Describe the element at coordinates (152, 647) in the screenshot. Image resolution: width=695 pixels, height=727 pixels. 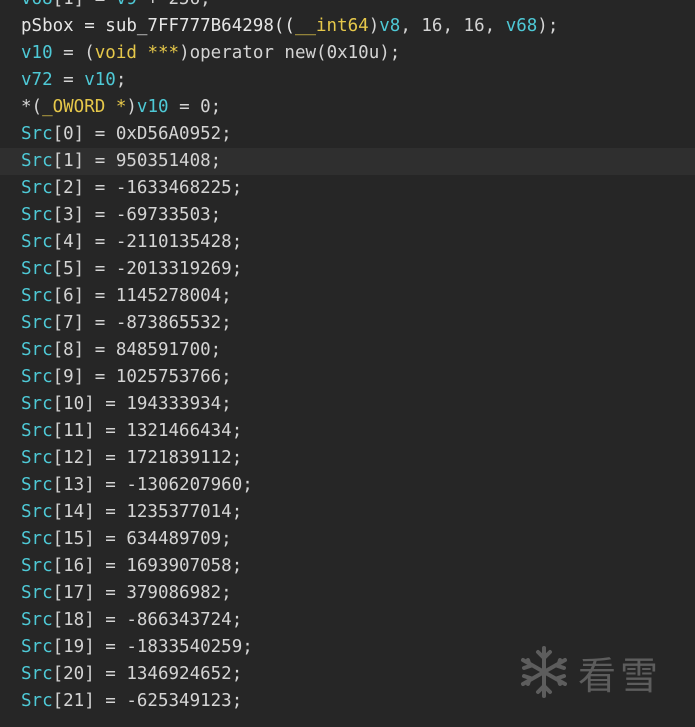
I see `code-token: [19] = -1833540259;` at that location.